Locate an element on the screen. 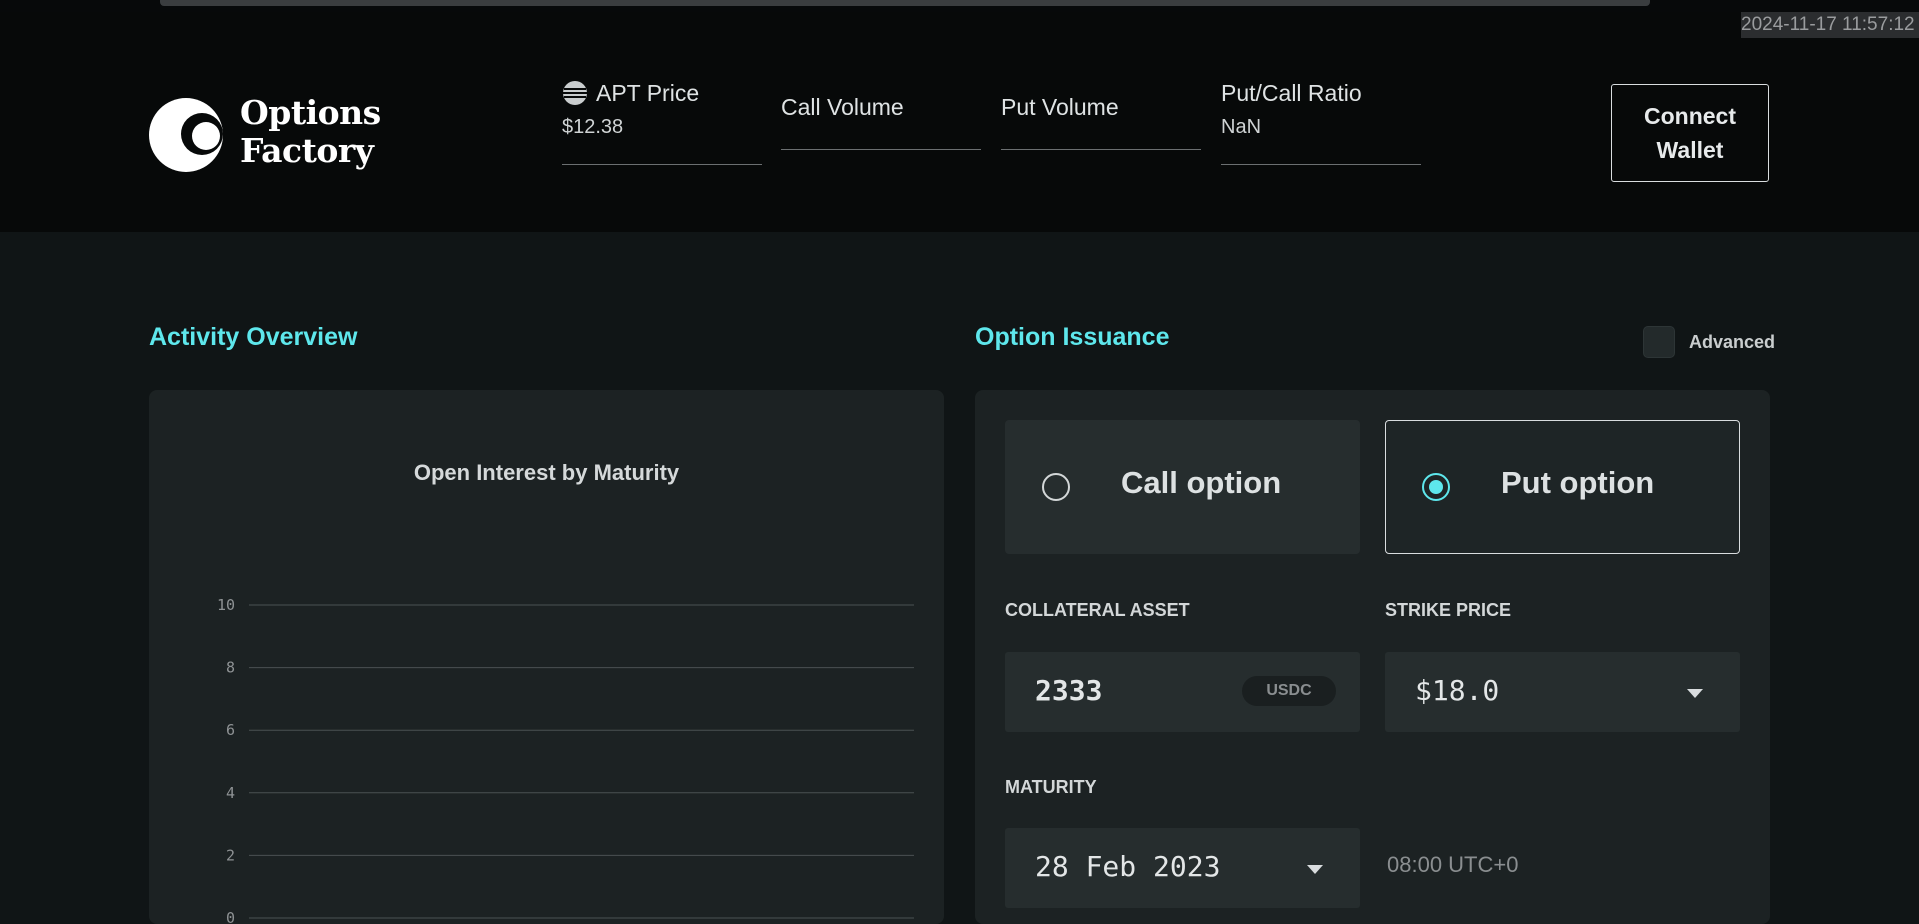 The image size is (1919, 924). maturity-select: 28 Feb 2023 is located at coordinates (1182, 868).